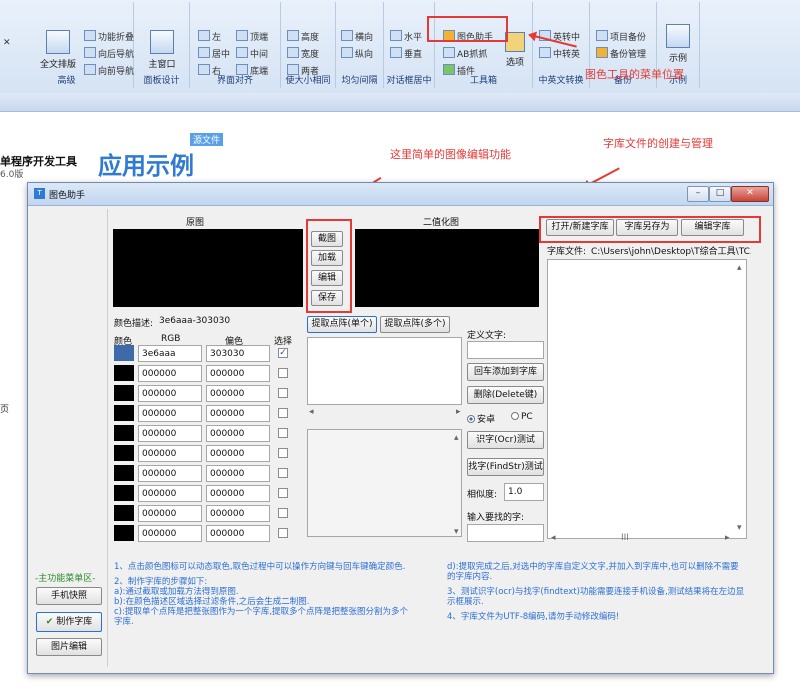 This screenshot has width=800, height=688. I want to click on extract-preview, so click(384, 371).